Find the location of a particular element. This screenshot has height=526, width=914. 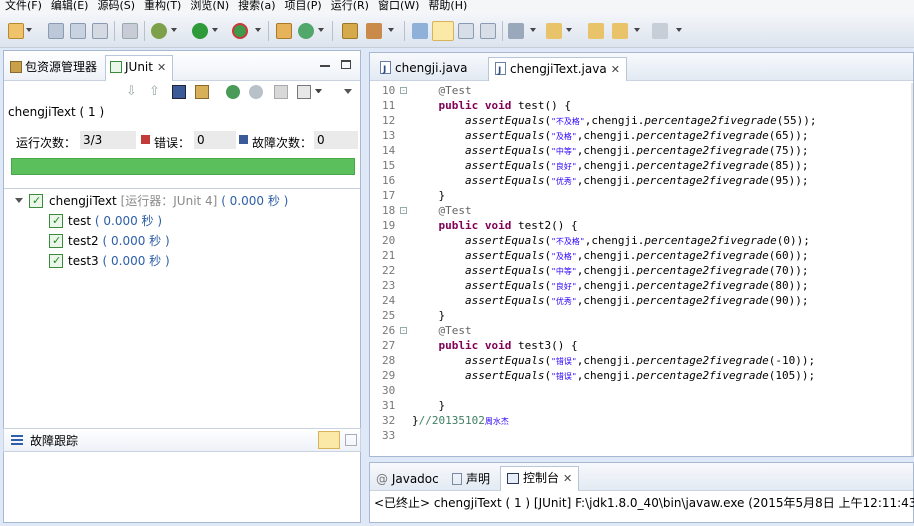

block-selection-icon is located at coordinates (466, 31).